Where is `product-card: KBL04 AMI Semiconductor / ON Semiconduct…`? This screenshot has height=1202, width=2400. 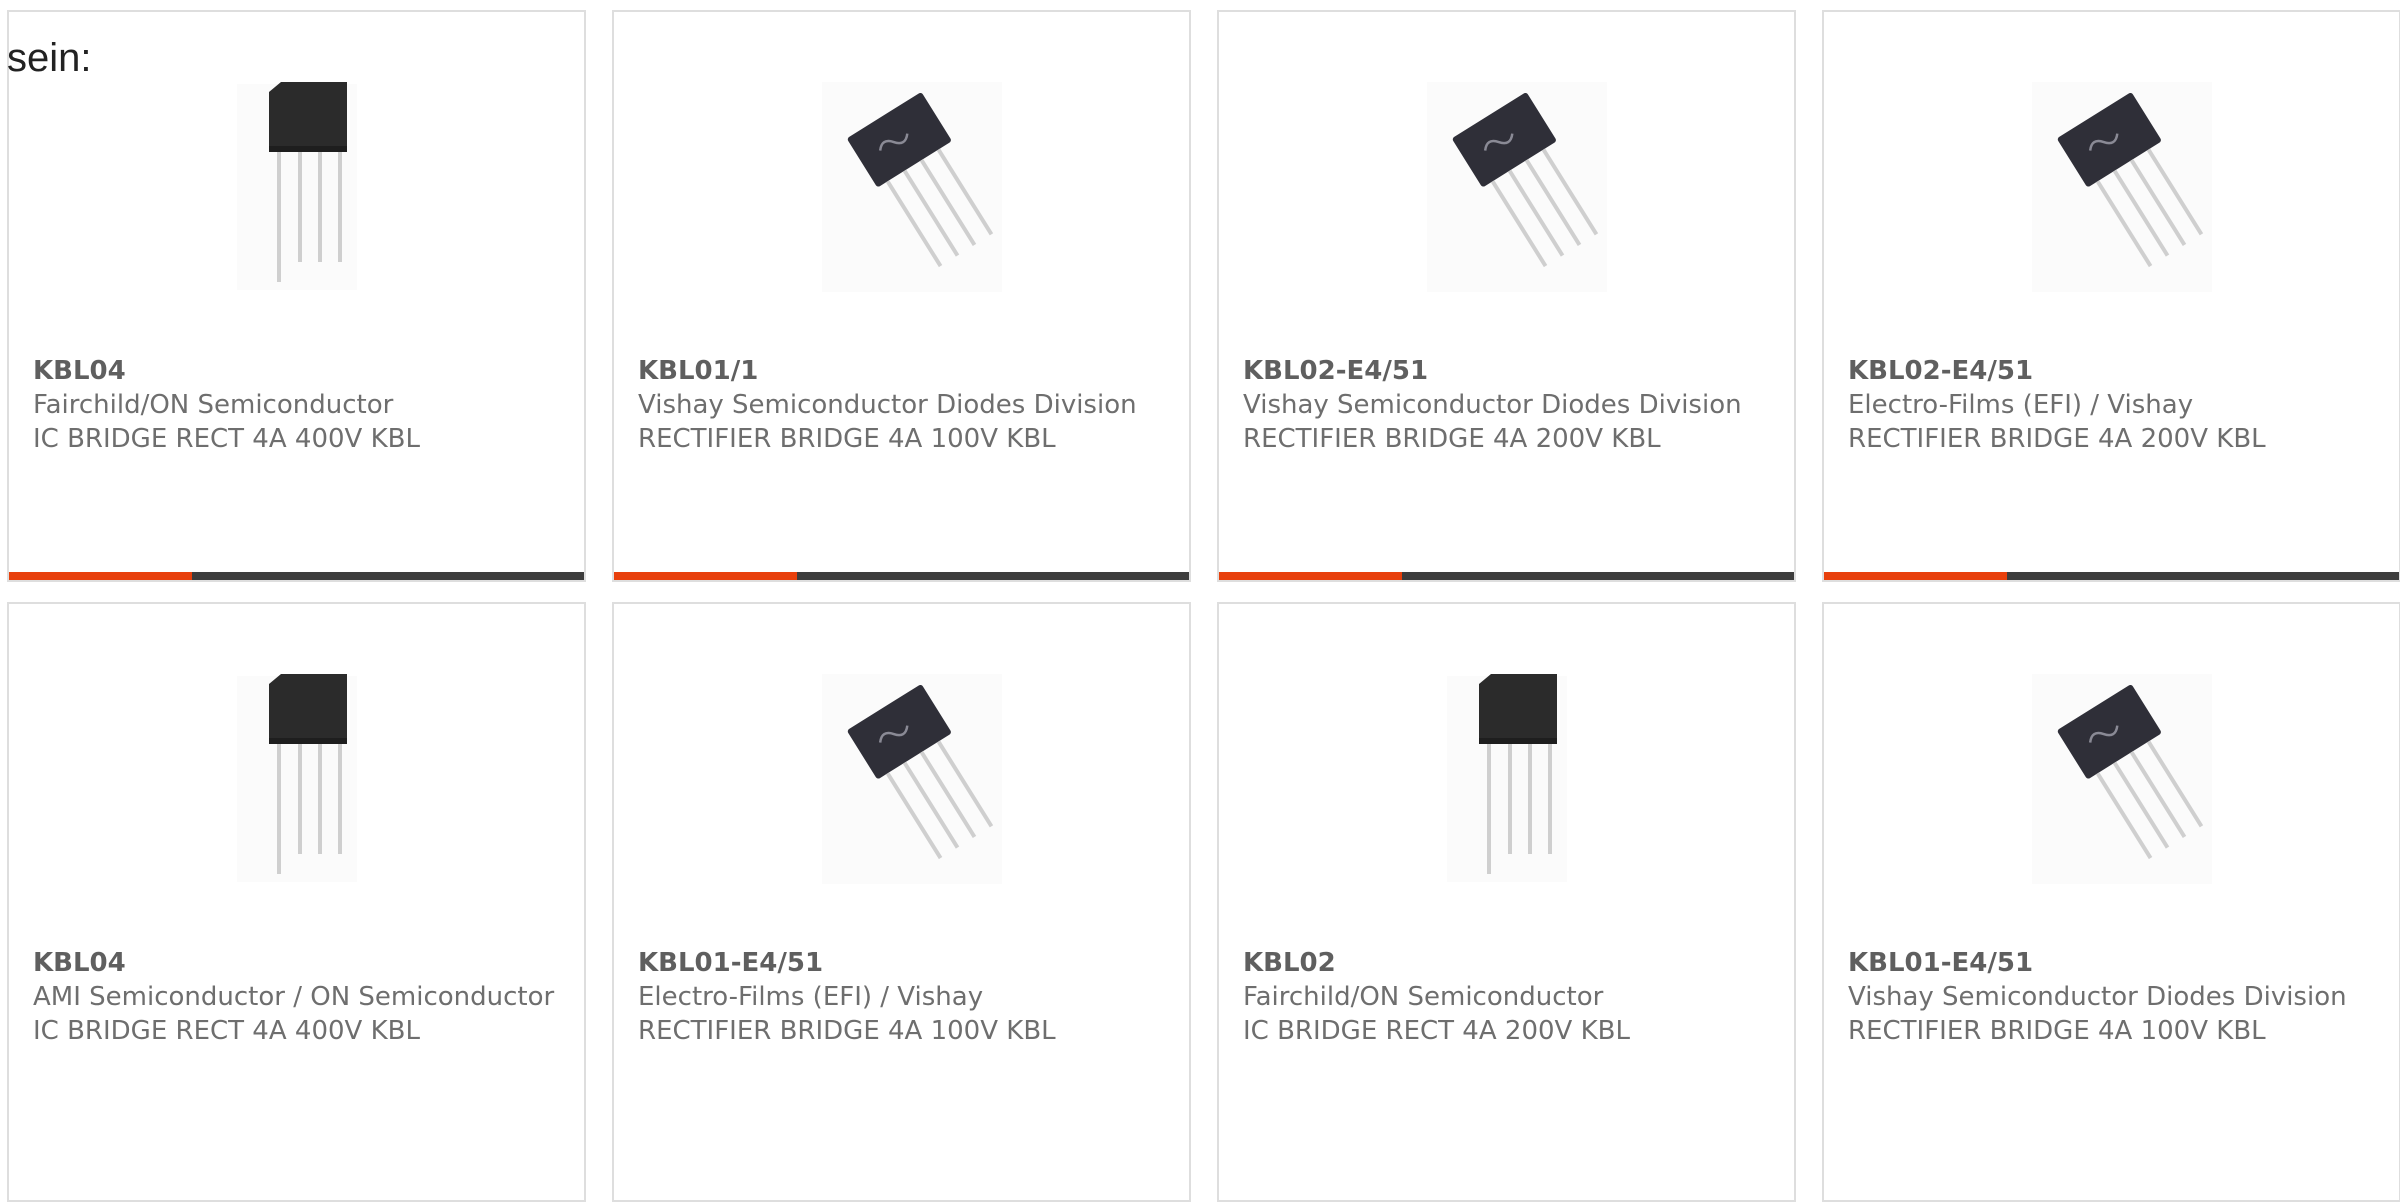 product-card: KBL04 AMI Semiconductor / ON Semiconduct… is located at coordinates (296, 902).